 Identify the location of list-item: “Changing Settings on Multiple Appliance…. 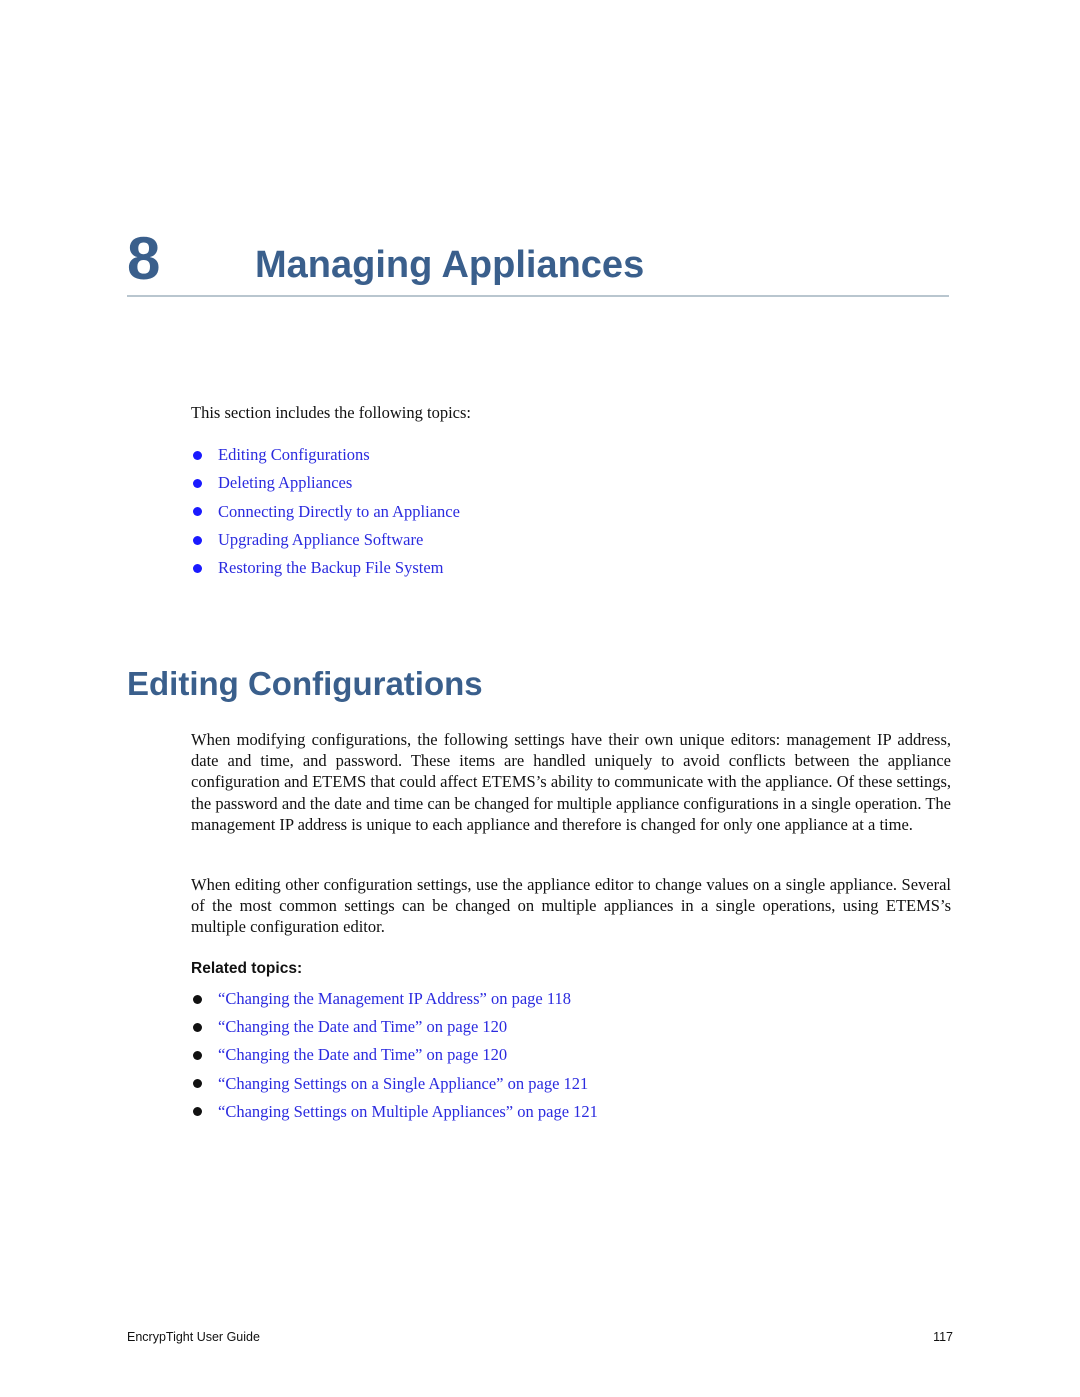
(394, 1112).